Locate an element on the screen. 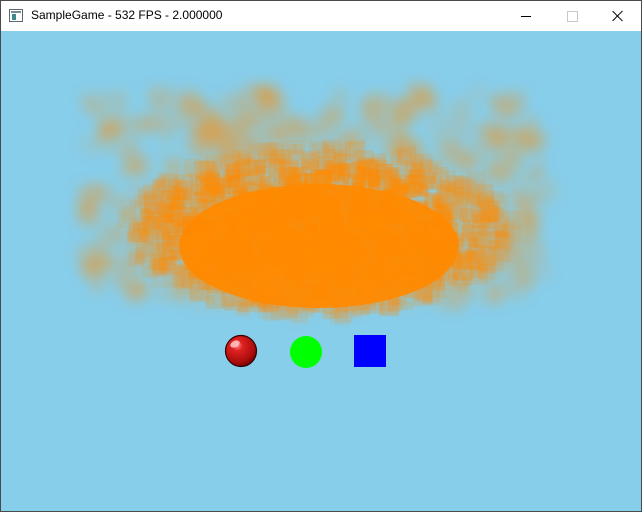  minimize-button is located at coordinates (526, 16).